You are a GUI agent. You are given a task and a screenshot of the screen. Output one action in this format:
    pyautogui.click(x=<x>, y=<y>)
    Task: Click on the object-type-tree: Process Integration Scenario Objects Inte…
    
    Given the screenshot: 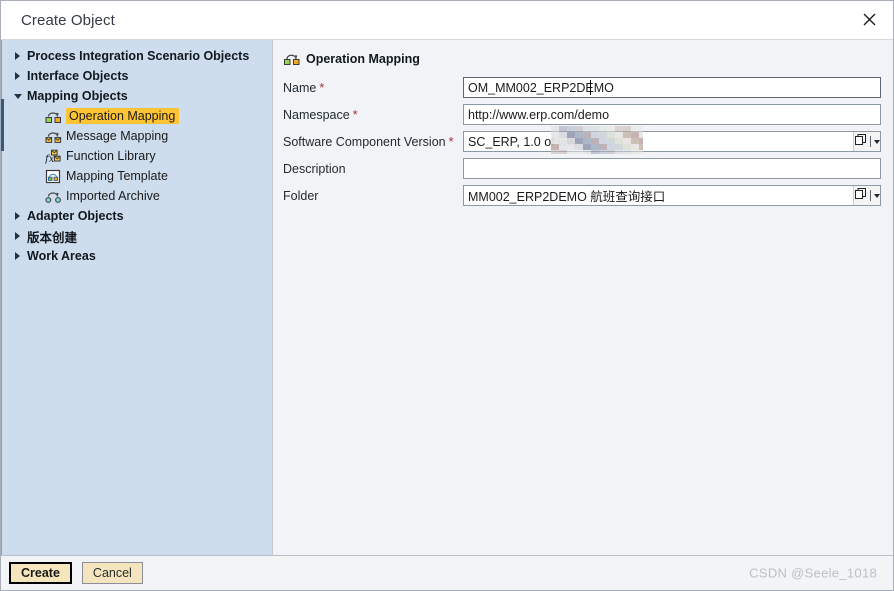 What is the action you would take?
    pyautogui.click(x=136, y=156)
    